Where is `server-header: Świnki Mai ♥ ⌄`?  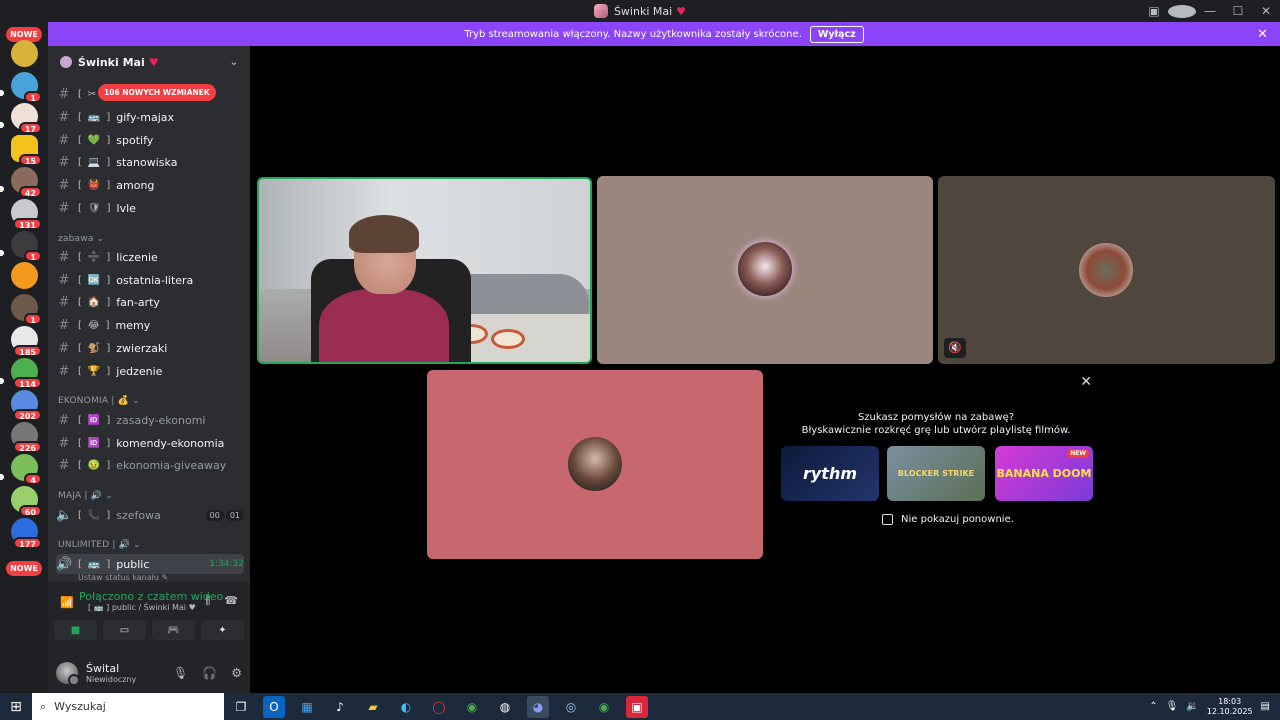 server-header: Świnki Mai ♥ ⌄ is located at coordinates (149, 62).